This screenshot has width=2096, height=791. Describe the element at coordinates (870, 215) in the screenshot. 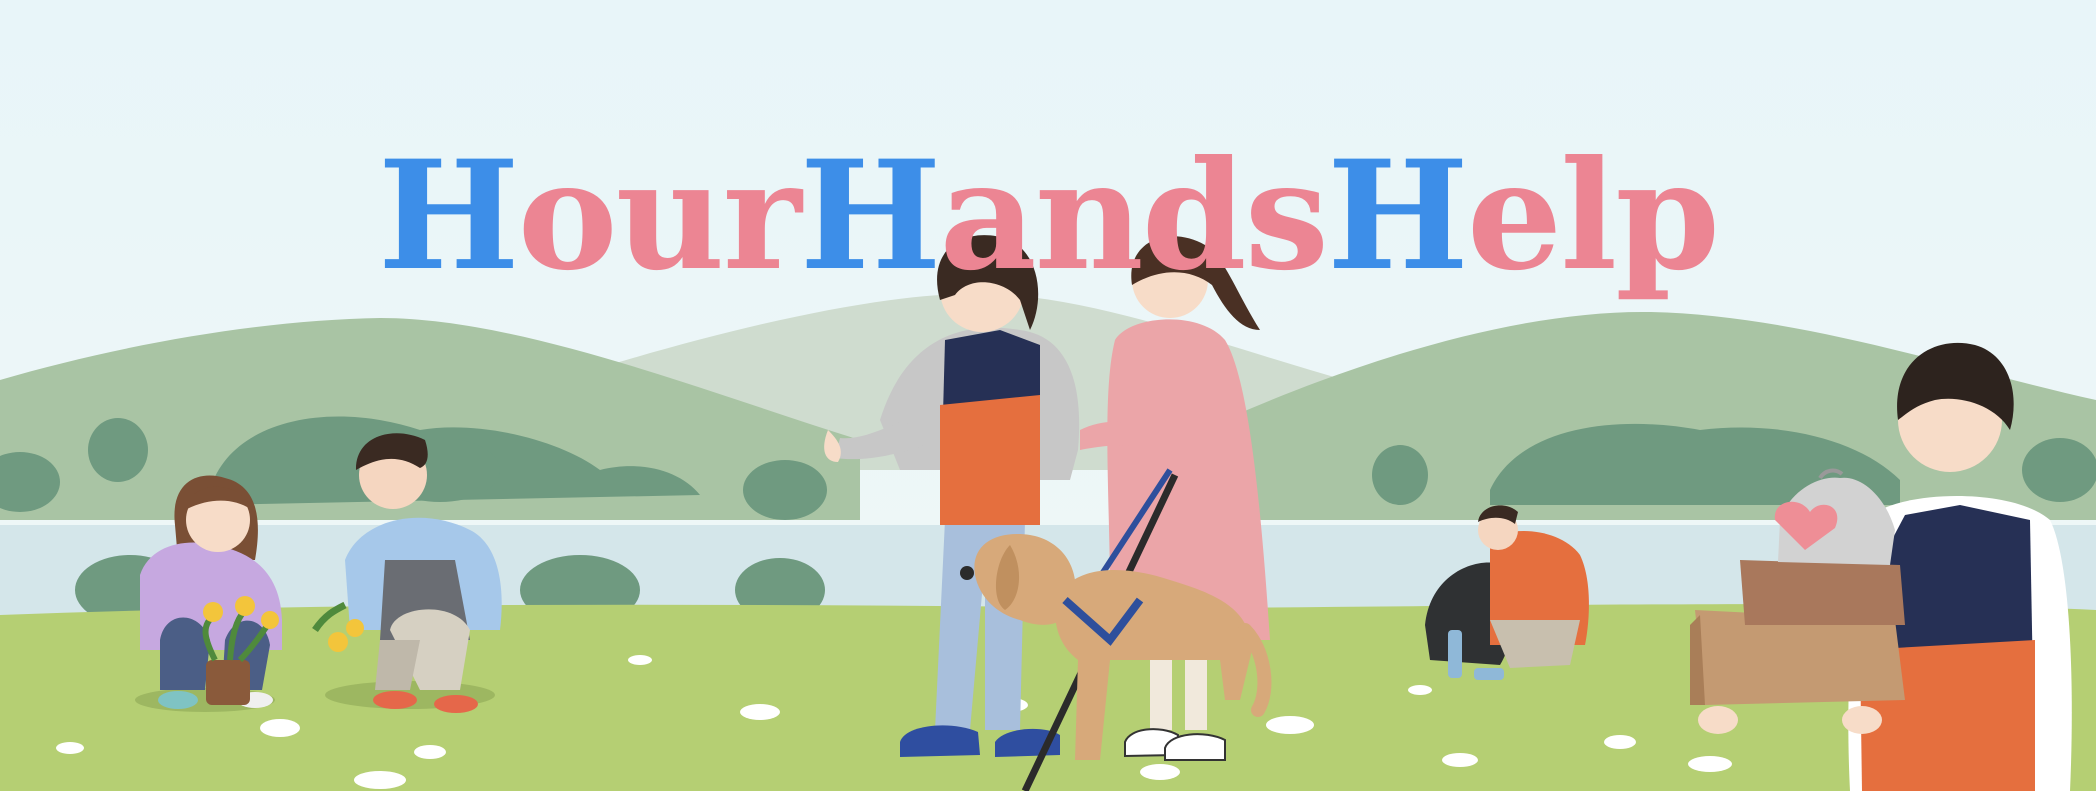

I see `logo-capital-2: H` at that location.